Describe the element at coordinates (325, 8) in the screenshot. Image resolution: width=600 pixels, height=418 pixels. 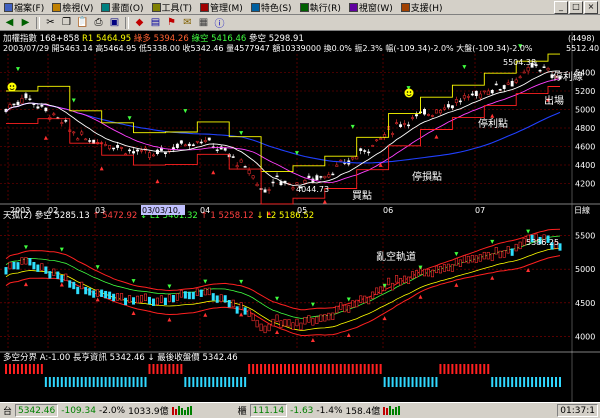
I see `menu-item-label: 執行(R)` at that location.